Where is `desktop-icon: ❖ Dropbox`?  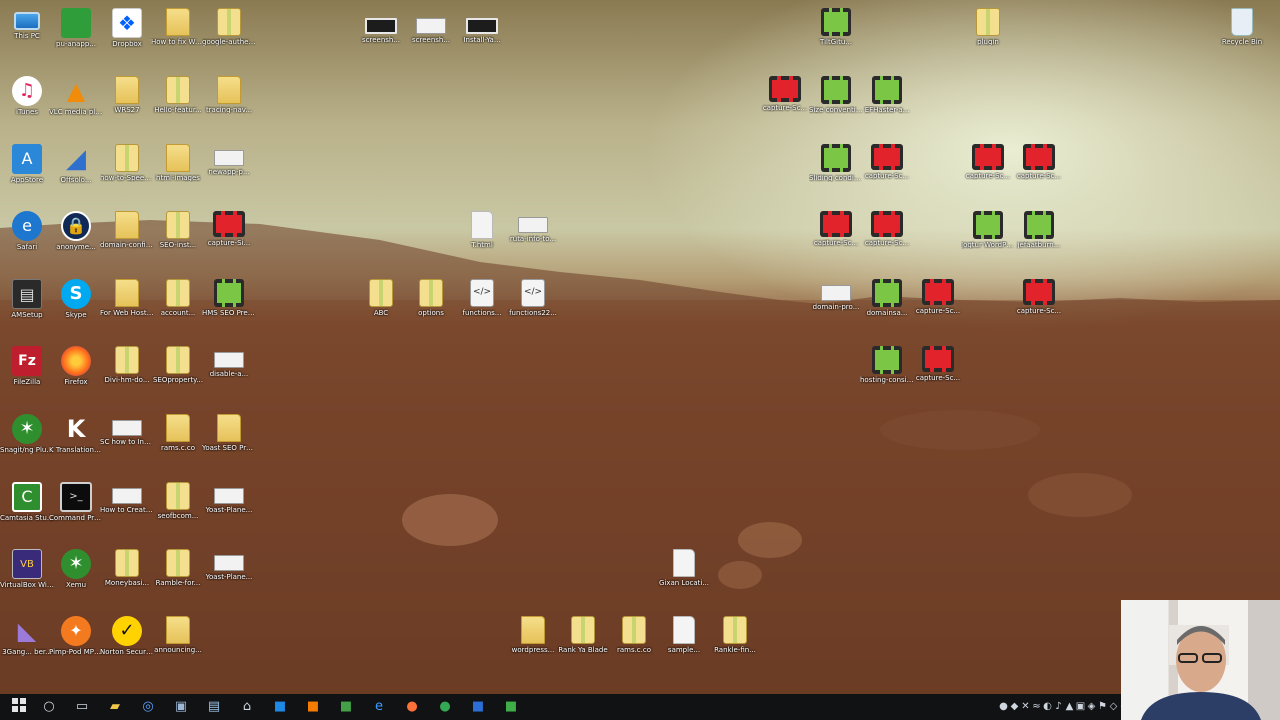
desktop-icon: ❖ Dropbox is located at coordinates (127, 34).